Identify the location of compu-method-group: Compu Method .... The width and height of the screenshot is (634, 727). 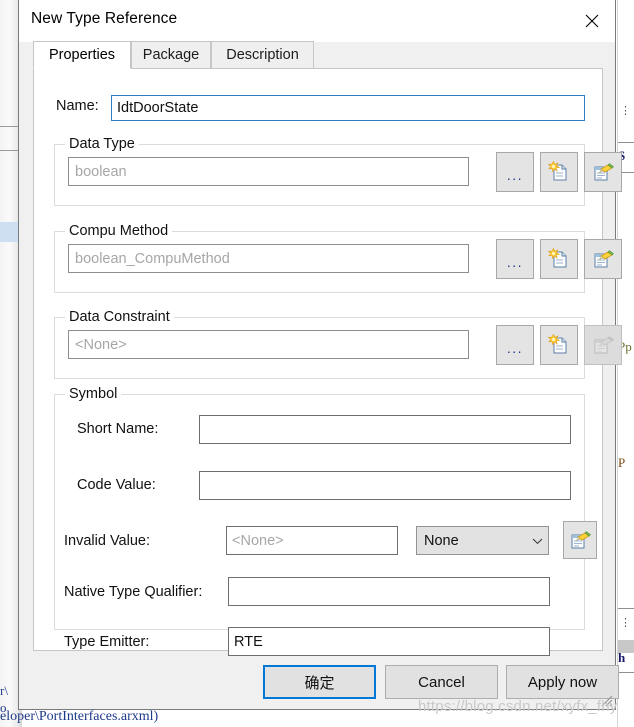
(338, 258).